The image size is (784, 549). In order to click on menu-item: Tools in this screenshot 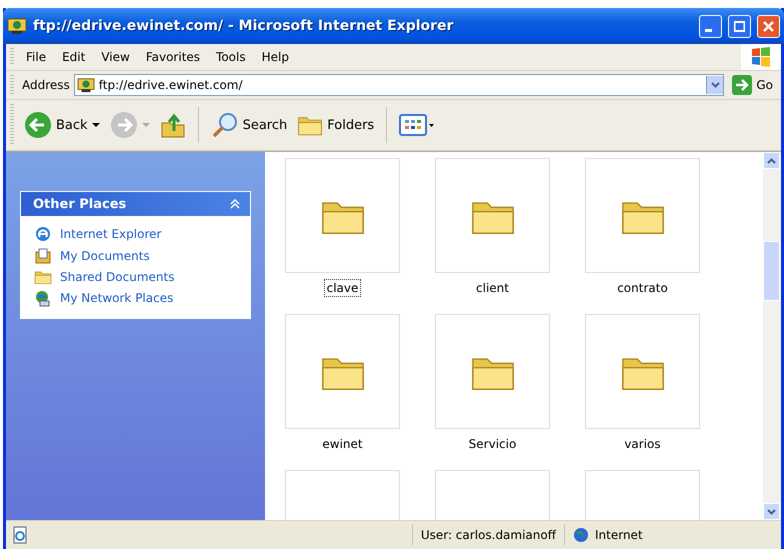, I will do `click(231, 57)`.